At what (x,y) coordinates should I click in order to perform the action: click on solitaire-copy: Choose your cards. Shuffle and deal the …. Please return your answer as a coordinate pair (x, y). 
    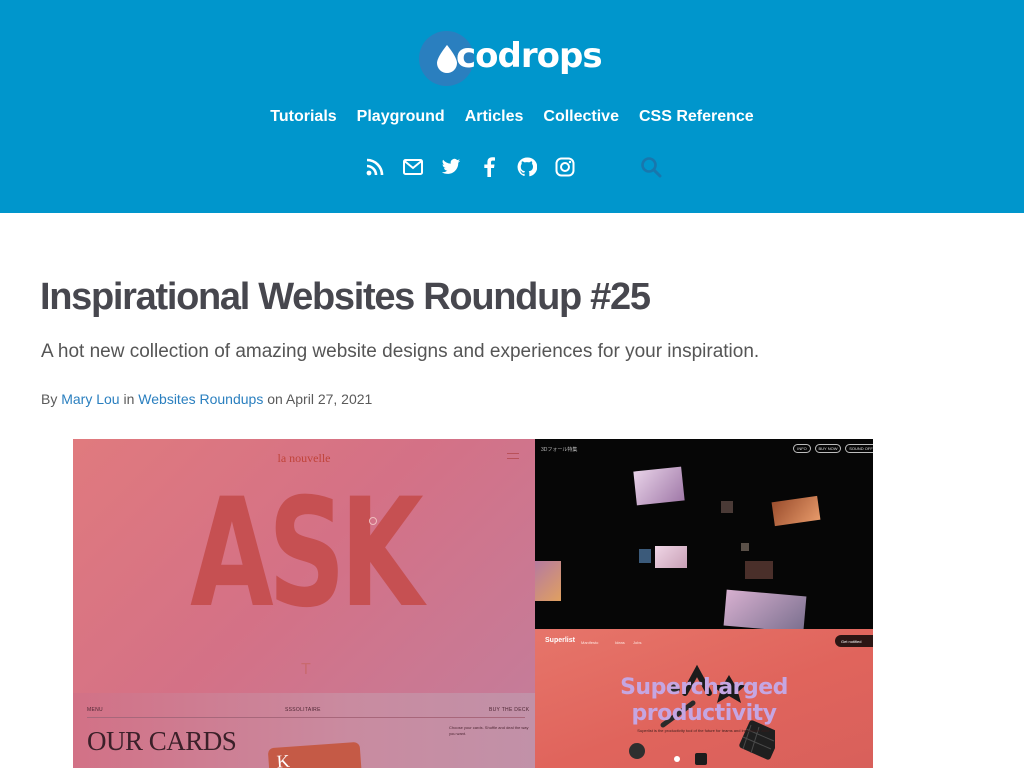
    Looking at the image, I should click on (489, 730).